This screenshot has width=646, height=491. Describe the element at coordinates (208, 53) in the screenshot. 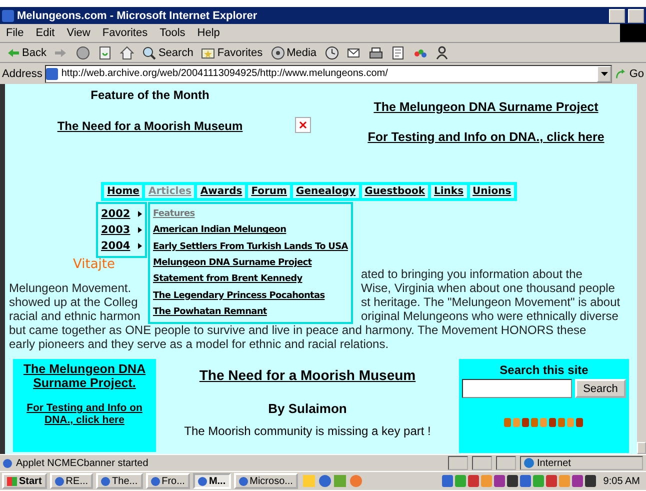

I see `favorites-icon` at that location.